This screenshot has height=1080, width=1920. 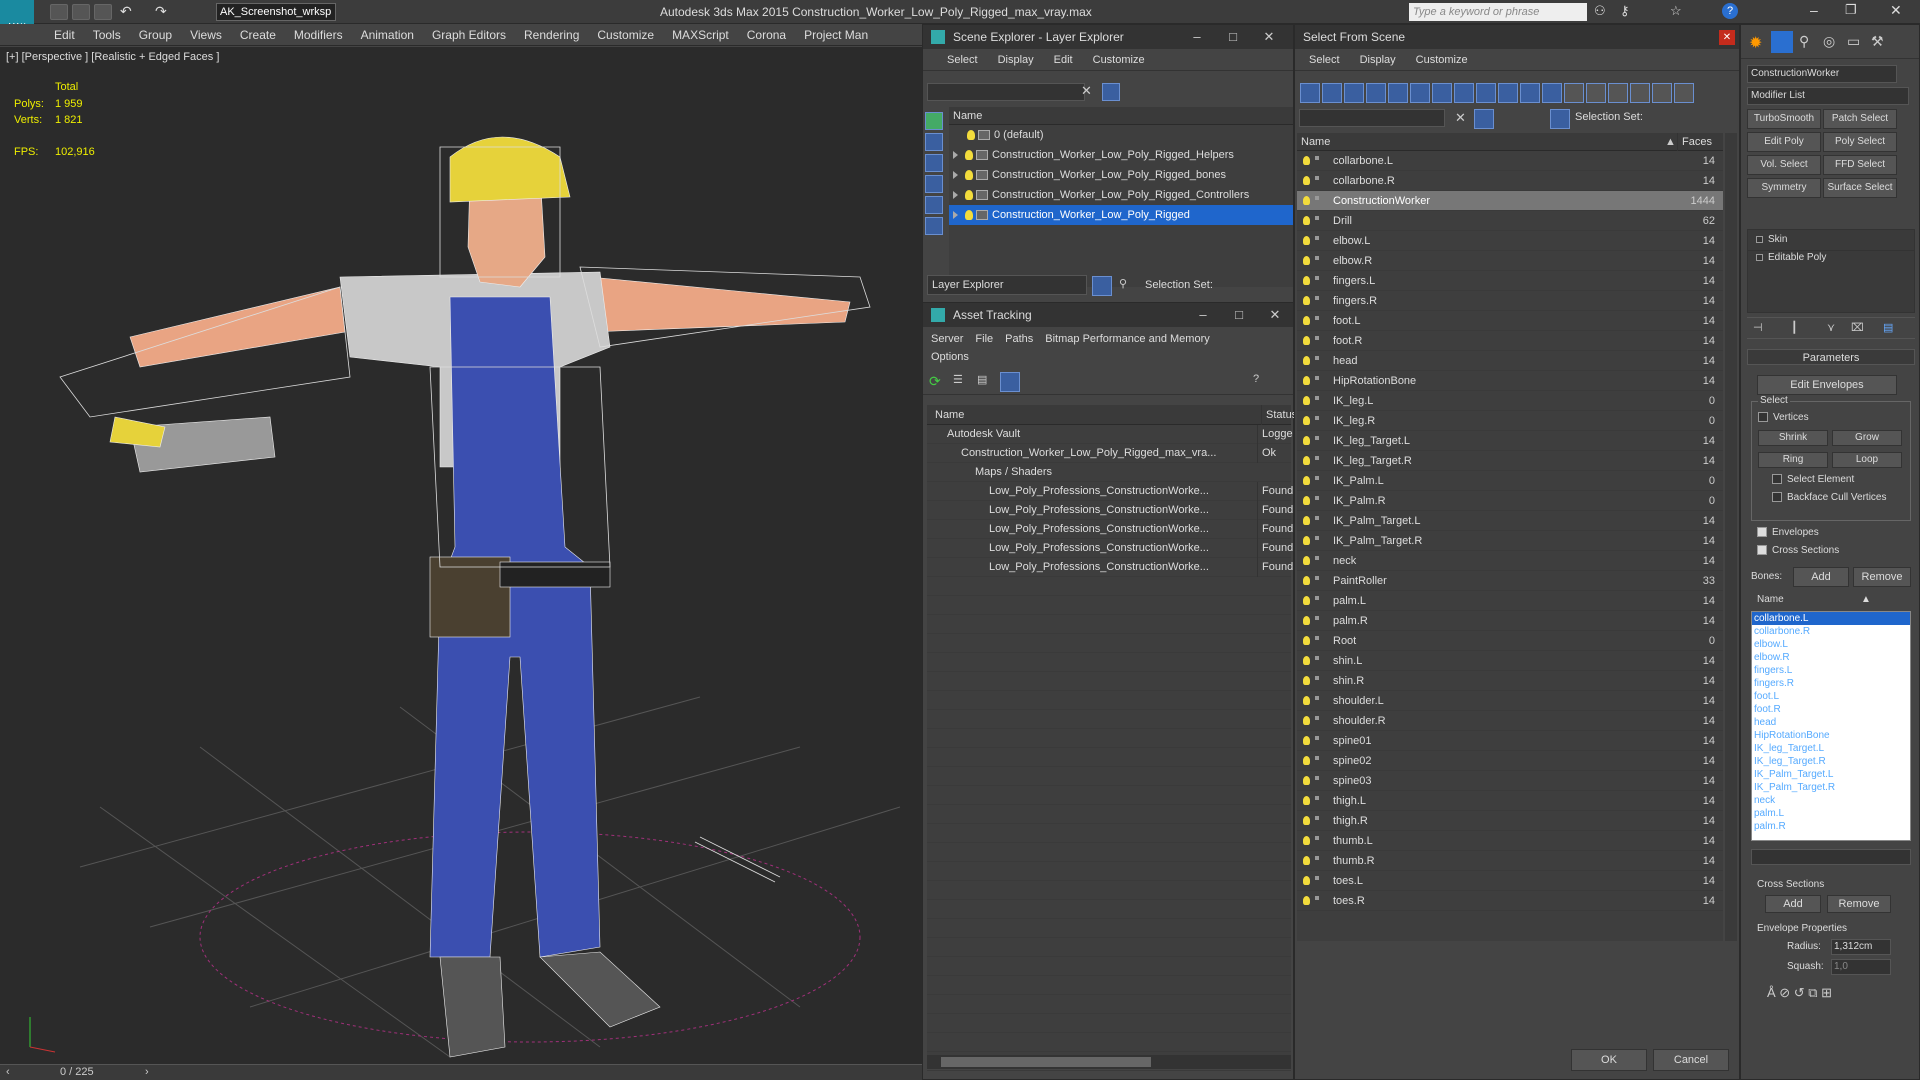 I want to click on scene-object-row: spine03 14, so click(x=1510, y=781).